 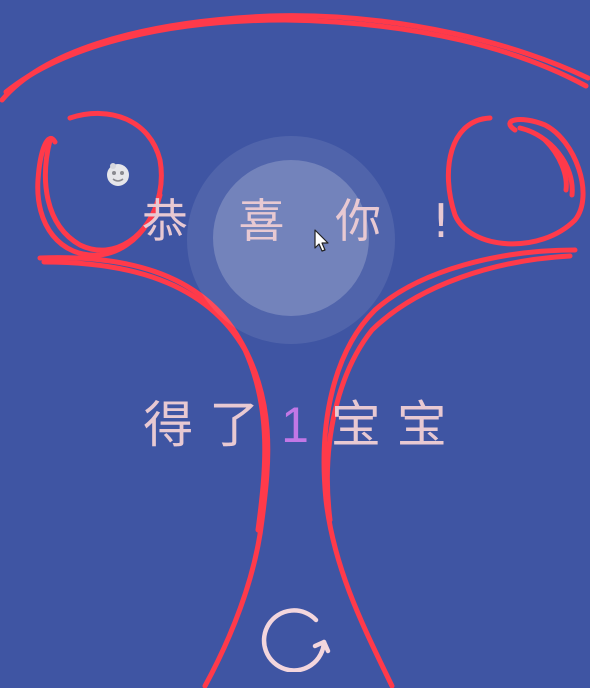 I want to click on restart-icon, so click(x=296, y=635).